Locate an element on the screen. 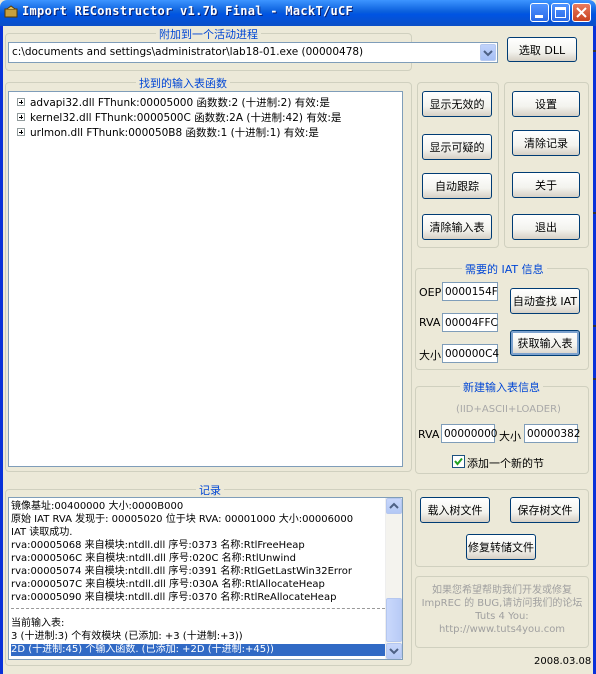 The height and width of the screenshot is (674, 596). iat-info-group-title: 需要的 IAT 信息 is located at coordinates (504, 269).